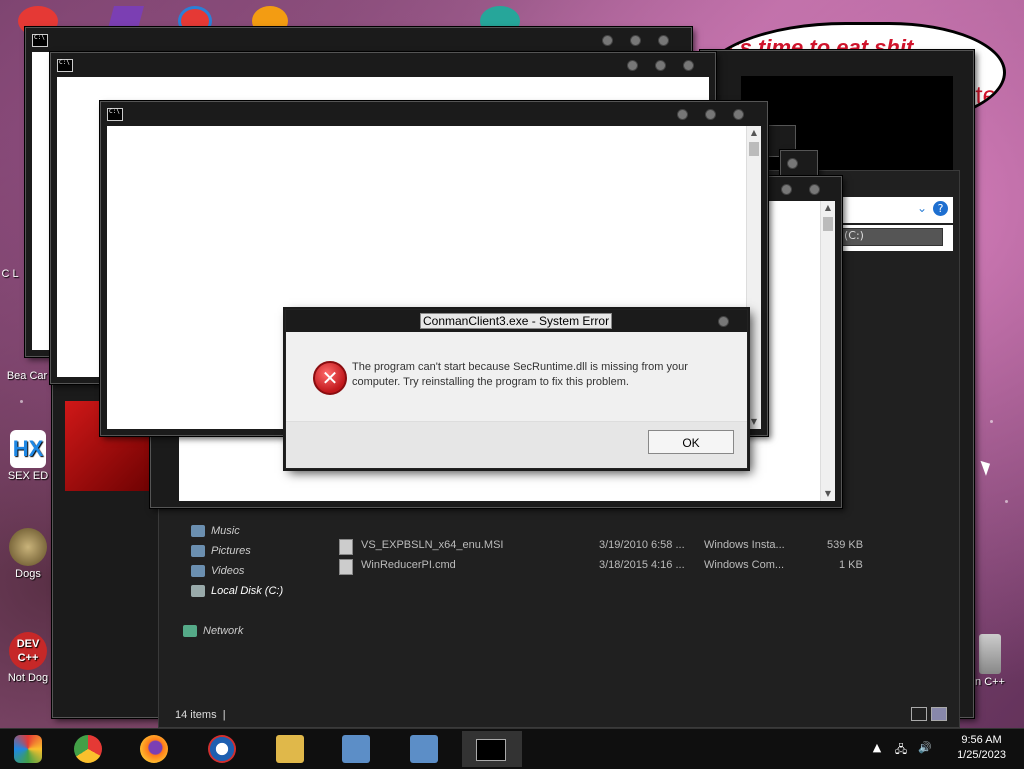 This screenshot has height=769, width=1024. I want to click on desktop-icon-label: C L, so click(10, 274).